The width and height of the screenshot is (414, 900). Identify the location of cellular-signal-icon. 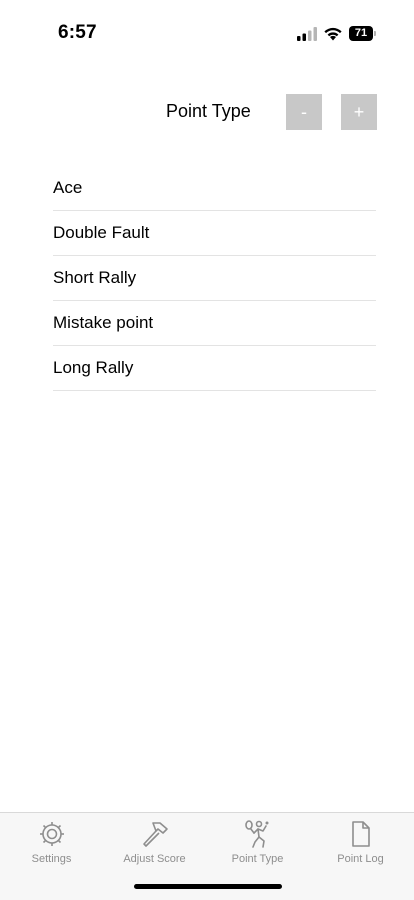
(307, 34).